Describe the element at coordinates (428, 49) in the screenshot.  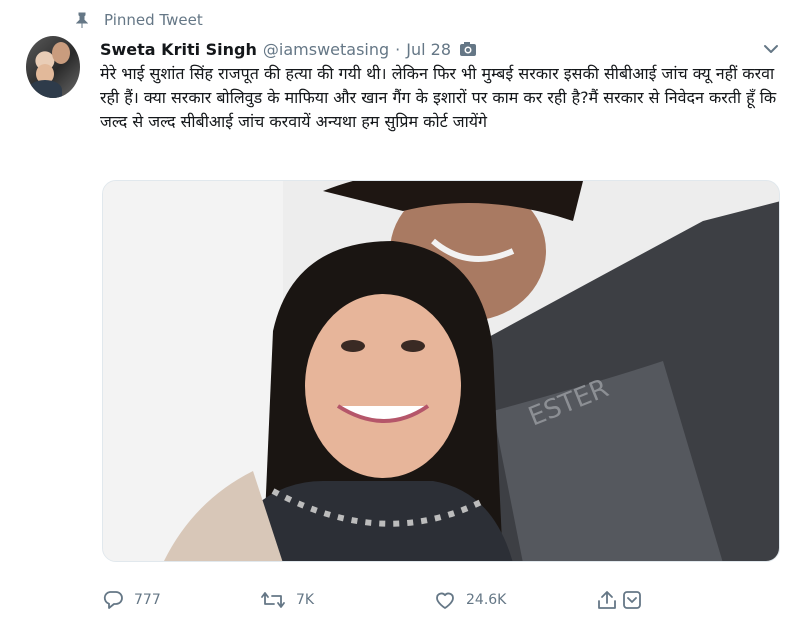
I see `tweet-date: Jul 28` at that location.